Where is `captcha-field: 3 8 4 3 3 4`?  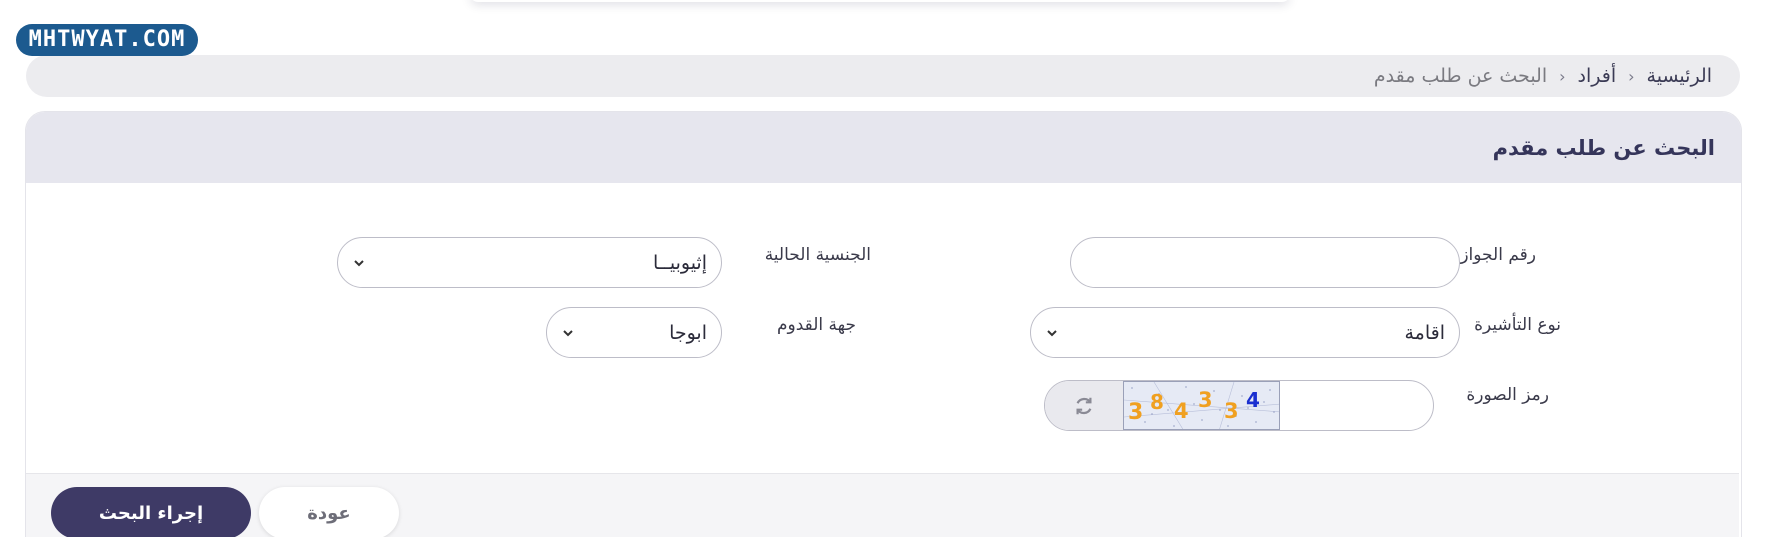
captcha-field: 3 8 4 3 3 4 is located at coordinates (1239, 405).